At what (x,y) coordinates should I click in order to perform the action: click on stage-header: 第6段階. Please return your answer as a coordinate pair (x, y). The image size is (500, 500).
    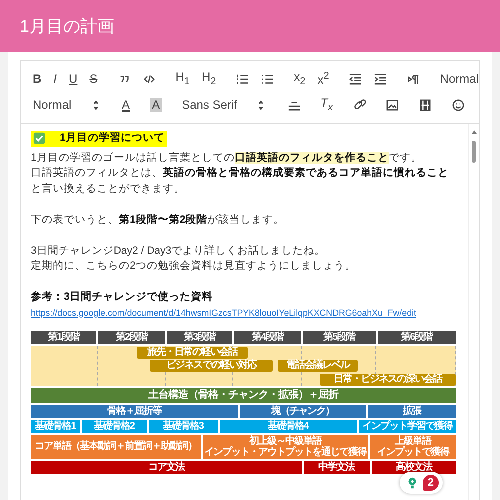
    Looking at the image, I should click on (417, 337).